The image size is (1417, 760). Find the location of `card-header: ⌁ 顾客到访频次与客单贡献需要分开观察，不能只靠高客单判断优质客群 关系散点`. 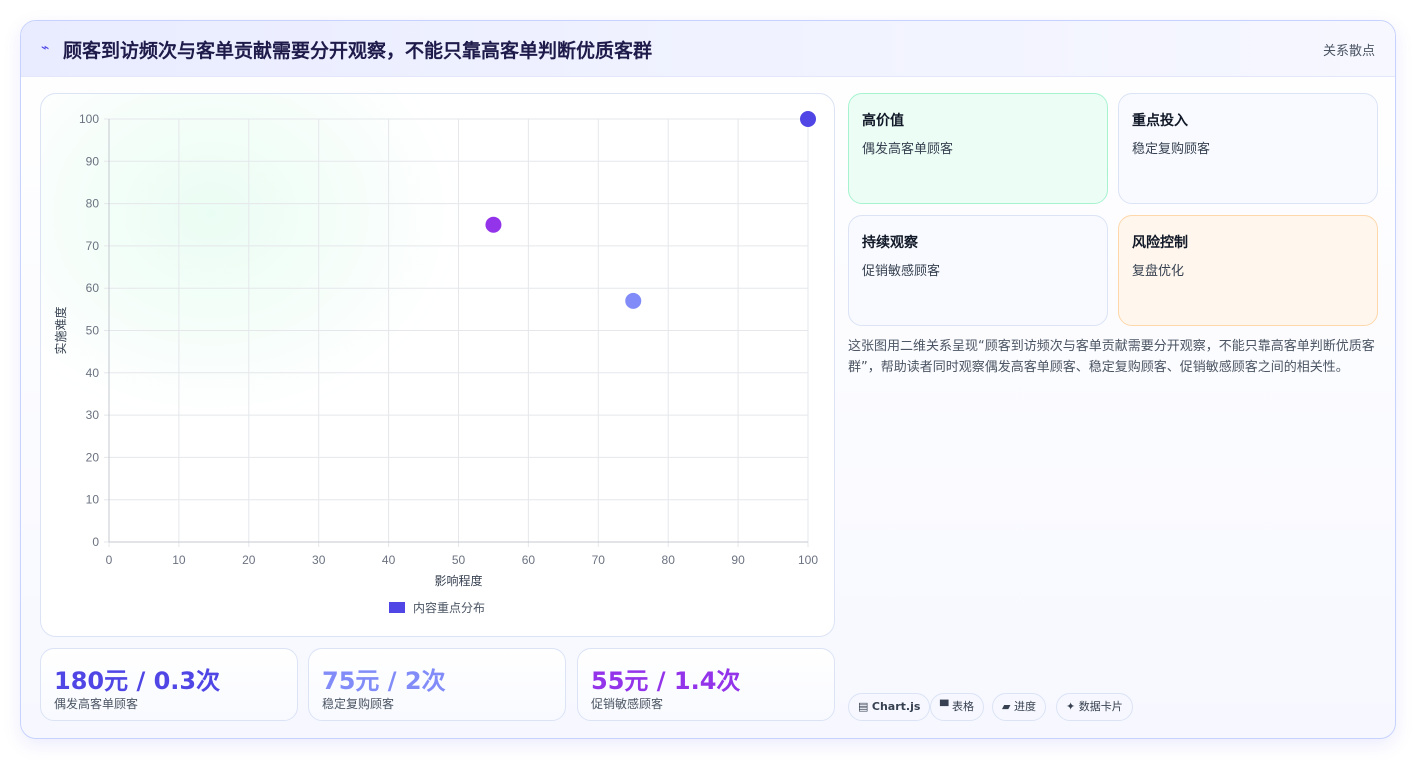

card-header: ⌁ 顾客到访频次与客单贡献需要分开观察，不能只靠高客单判断优质客群 关系散点 is located at coordinates (708, 49).